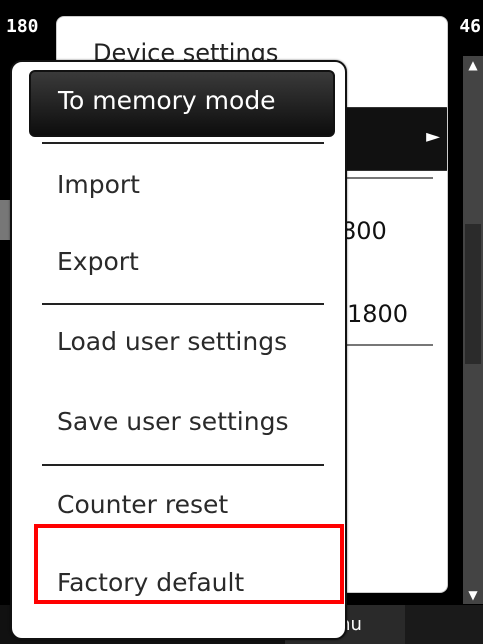 The height and width of the screenshot is (644, 483). What do you see at coordinates (172, 341) in the screenshot?
I see `menu-item-label: Load user settings` at bounding box center [172, 341].